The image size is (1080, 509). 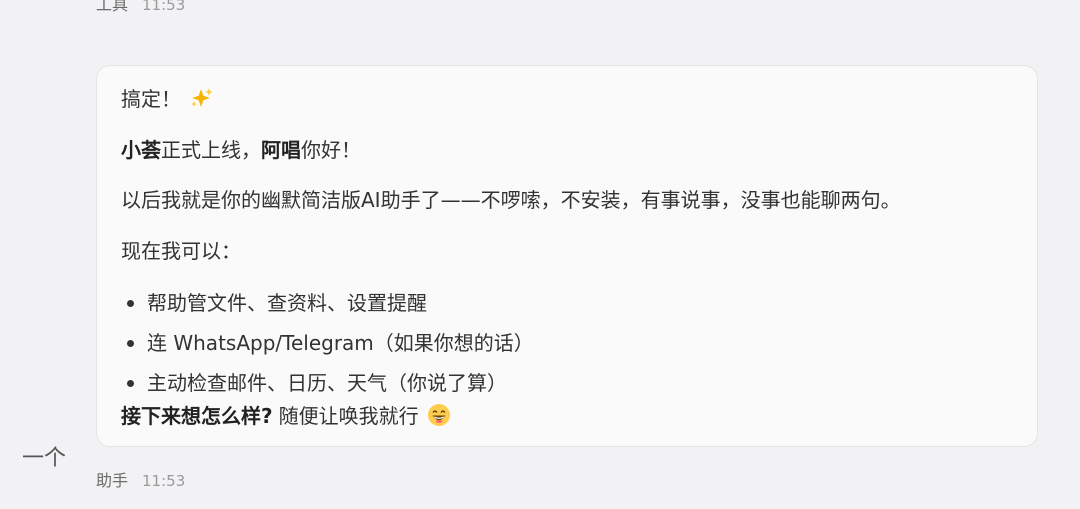 I want to click on current-sender-name: 助手, so click(x=112, y=480).